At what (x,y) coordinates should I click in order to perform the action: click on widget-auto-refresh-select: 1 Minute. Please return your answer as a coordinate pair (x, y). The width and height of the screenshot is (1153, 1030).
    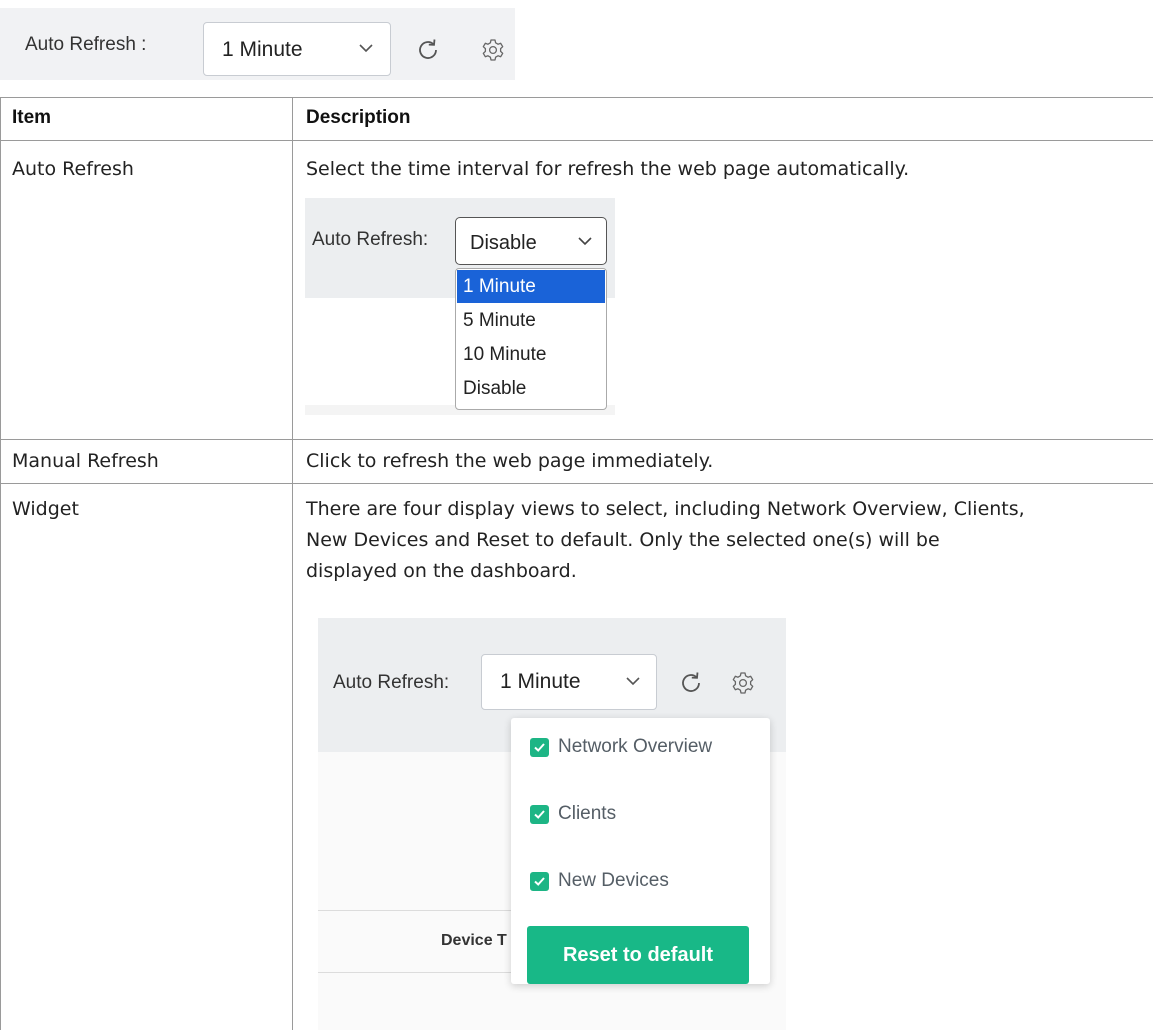
    Looking at the image, I should click on (569, 682).